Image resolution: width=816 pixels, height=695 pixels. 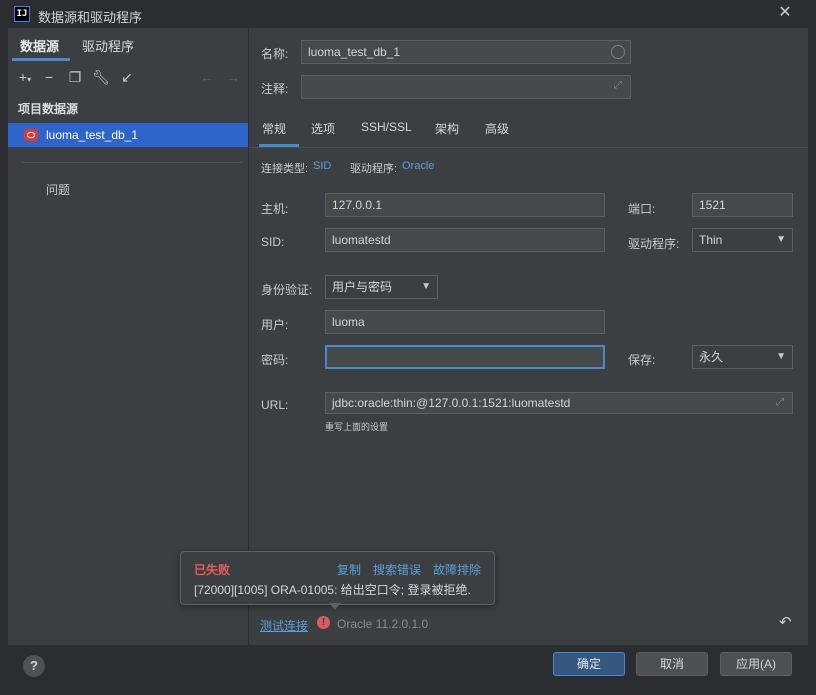 I want to click on save-select: 永久 ▼, so click(x=742, y=357).